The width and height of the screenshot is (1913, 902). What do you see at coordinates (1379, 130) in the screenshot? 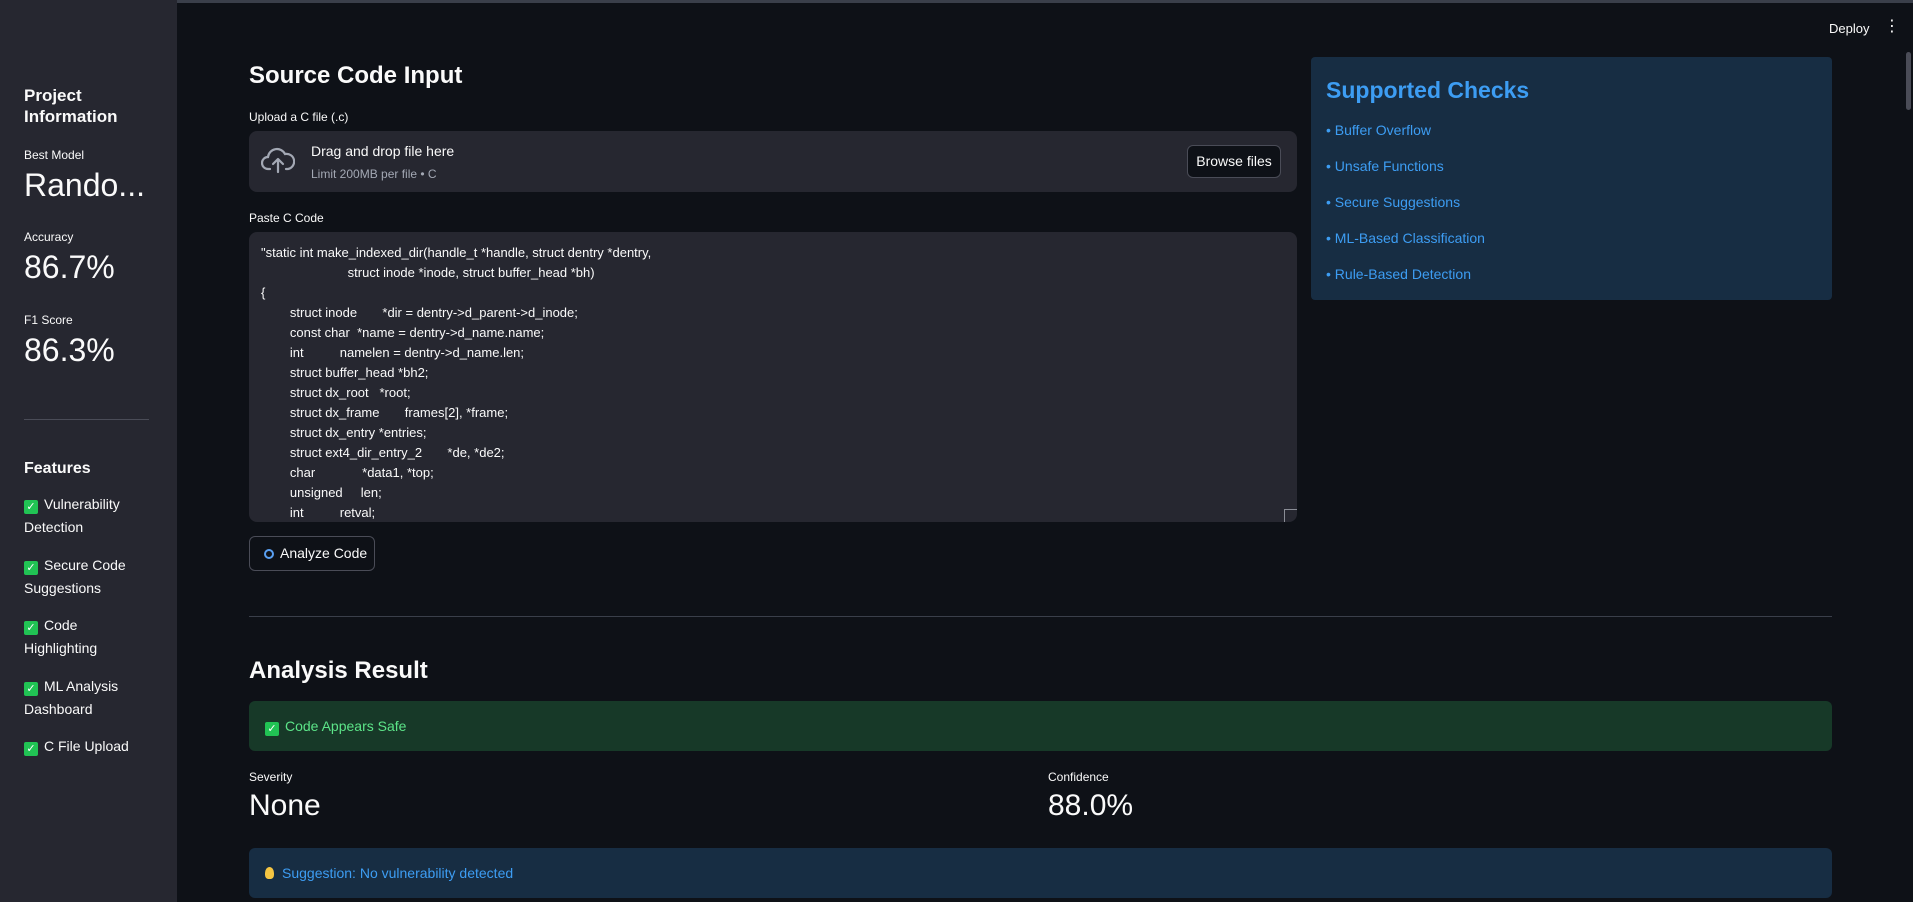
I see `check-item: • Buffer Overflow` at bounding box center [1379, 130].